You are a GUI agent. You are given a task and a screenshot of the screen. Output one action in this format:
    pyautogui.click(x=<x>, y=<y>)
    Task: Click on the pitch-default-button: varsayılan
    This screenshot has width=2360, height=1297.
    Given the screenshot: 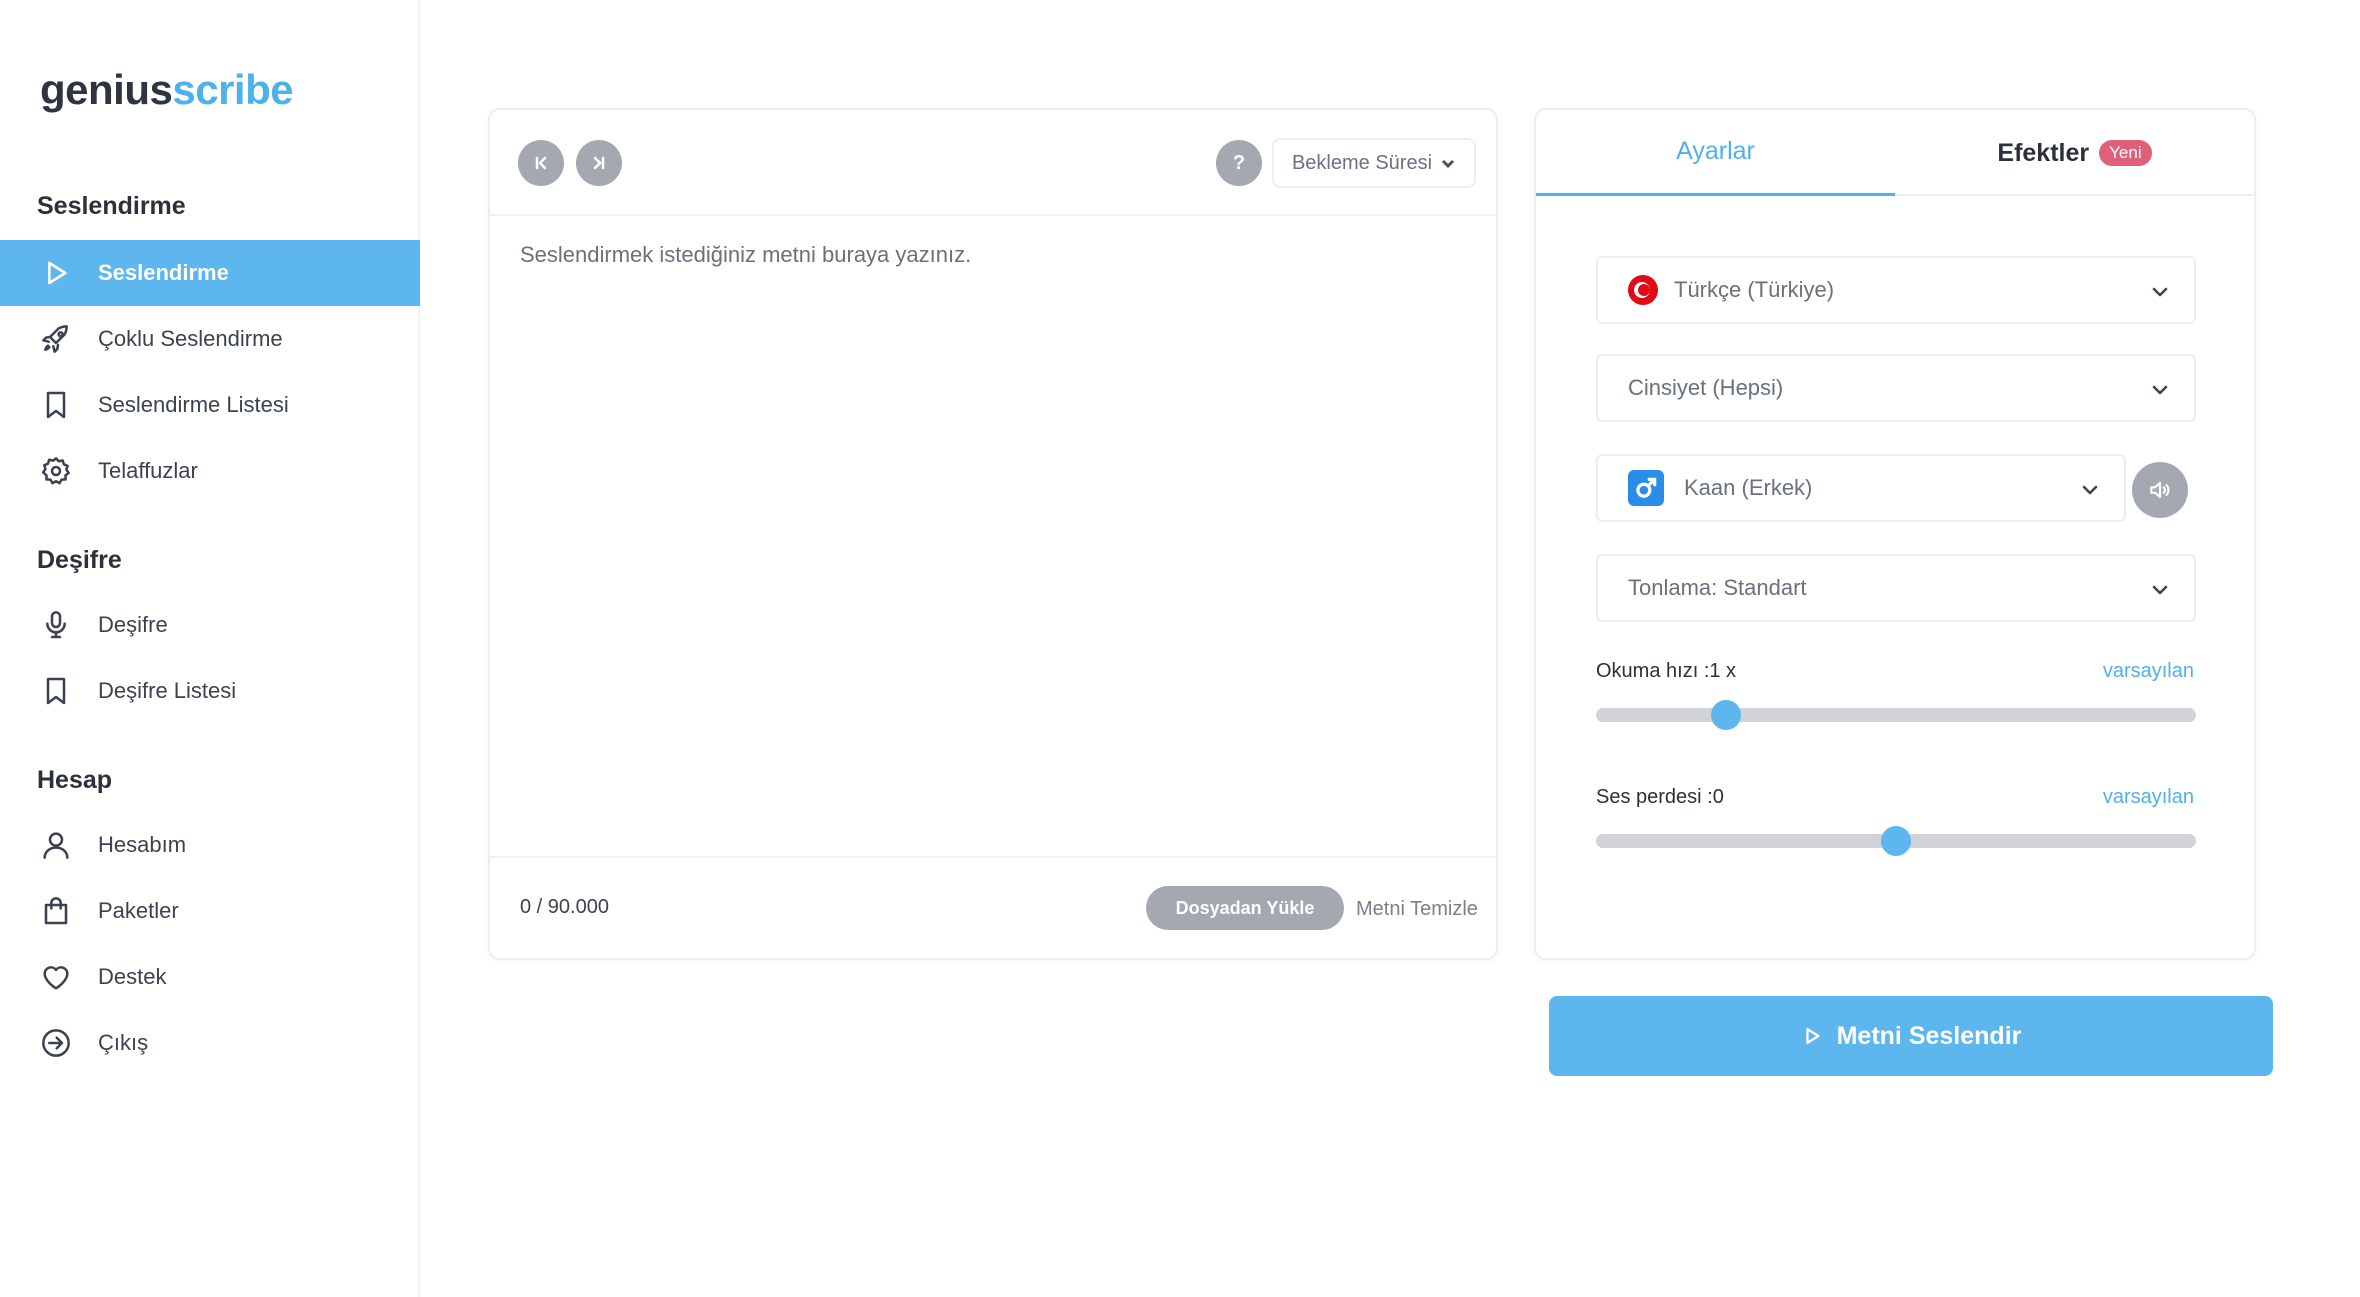 What is the action you would take?
    pyautogui.click(x=2148, y=797)
    